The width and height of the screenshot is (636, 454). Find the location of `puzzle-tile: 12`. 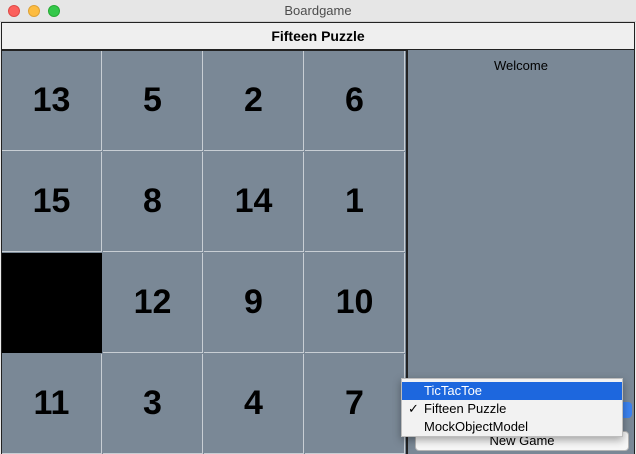

puzzle-tile: 12 is located at coordinates (153, 303).